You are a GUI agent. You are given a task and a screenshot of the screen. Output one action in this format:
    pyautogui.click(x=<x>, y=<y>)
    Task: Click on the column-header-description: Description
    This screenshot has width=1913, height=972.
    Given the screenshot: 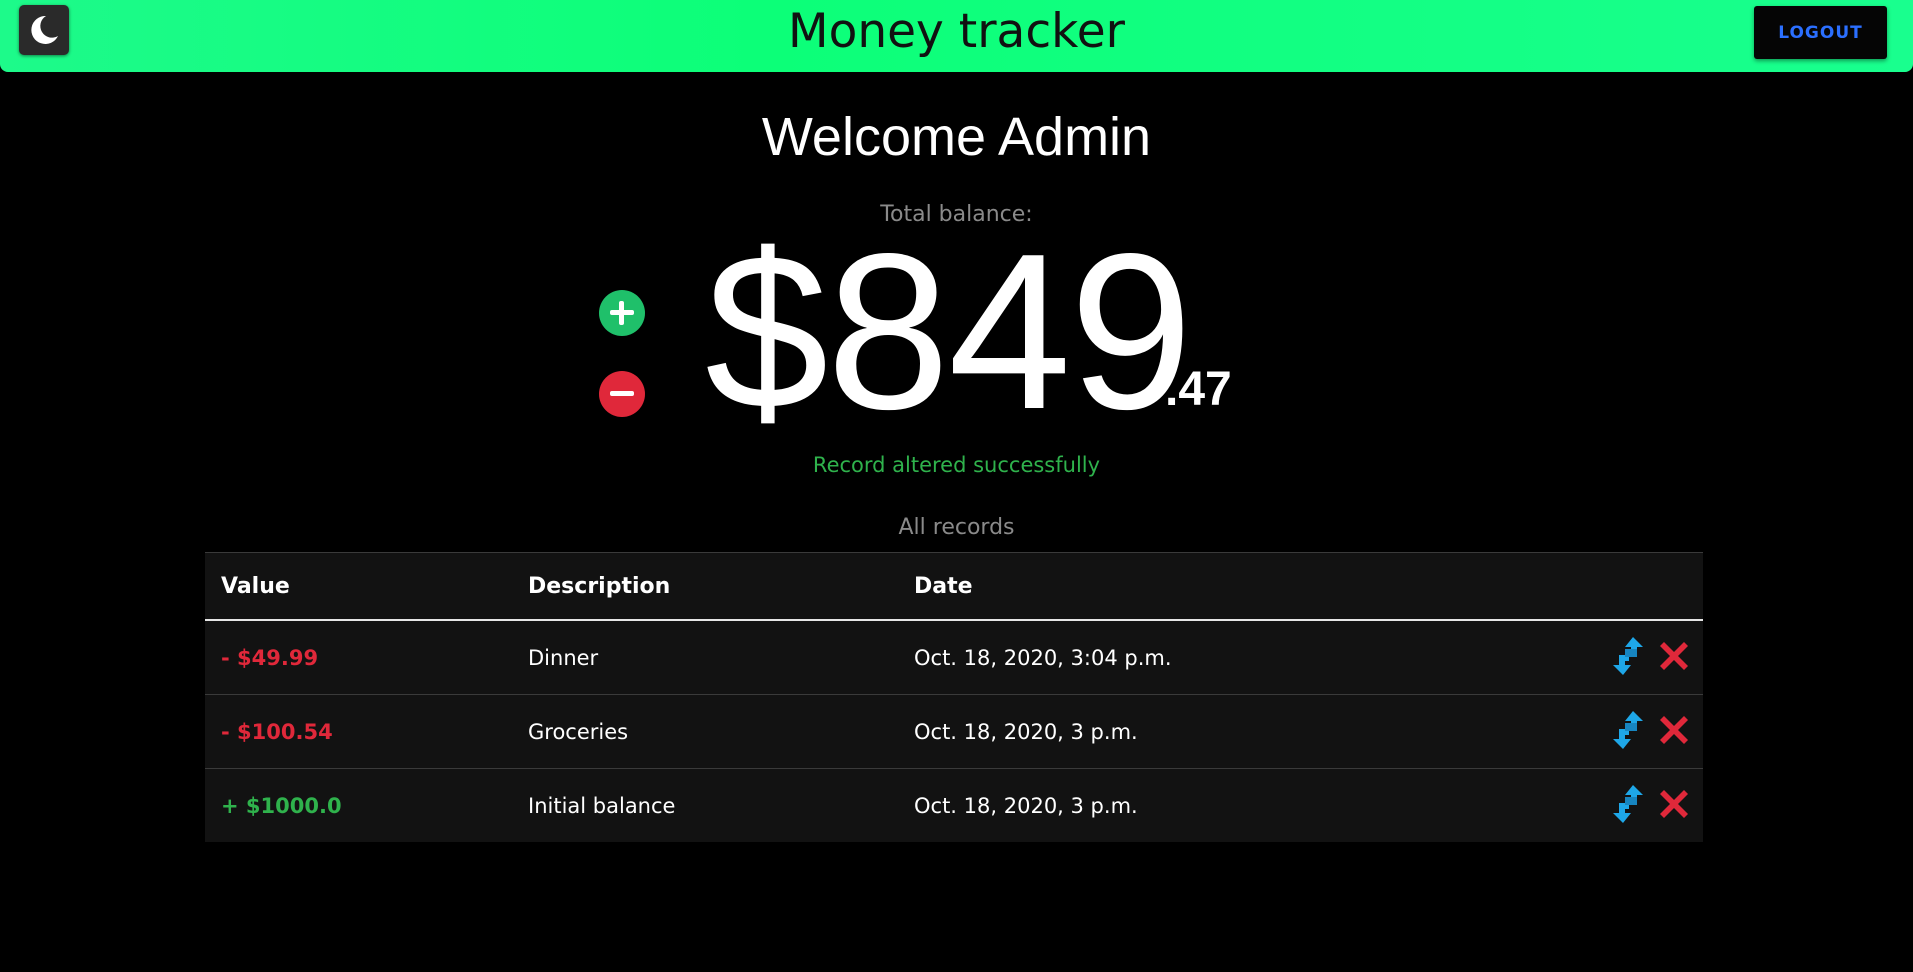 What is the action you would take?
    pyautogui.click(x=599, y=586)
    